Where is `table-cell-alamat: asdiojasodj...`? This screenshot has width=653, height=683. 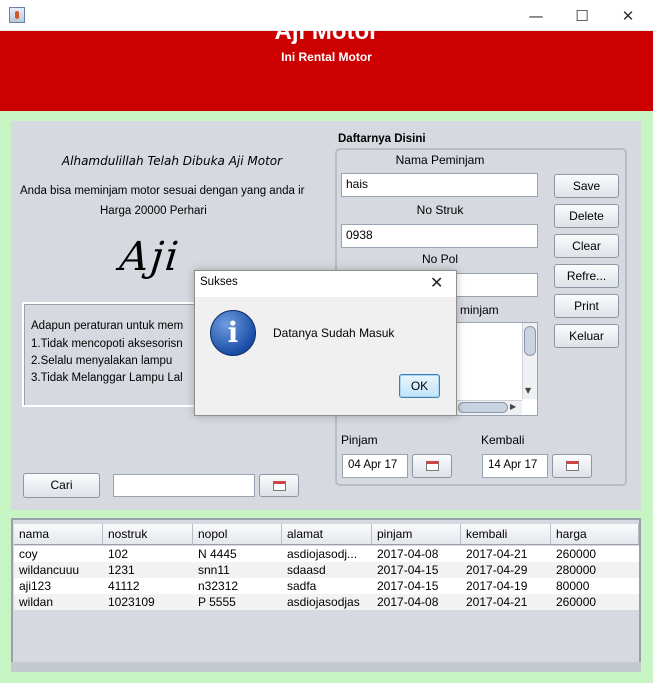 table-cell-alamat: asdiojasodj... is located at coordinates (327, 554).